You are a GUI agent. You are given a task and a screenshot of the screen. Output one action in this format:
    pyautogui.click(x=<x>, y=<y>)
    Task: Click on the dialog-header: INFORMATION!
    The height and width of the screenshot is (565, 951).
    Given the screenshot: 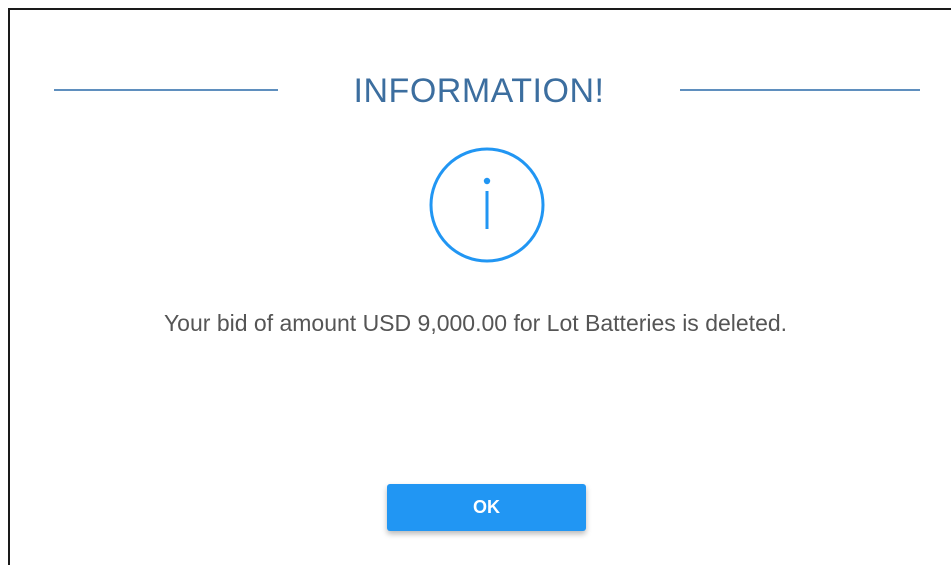 What is the action you would take?
    pyautogui.click(x=475, y=91)
    